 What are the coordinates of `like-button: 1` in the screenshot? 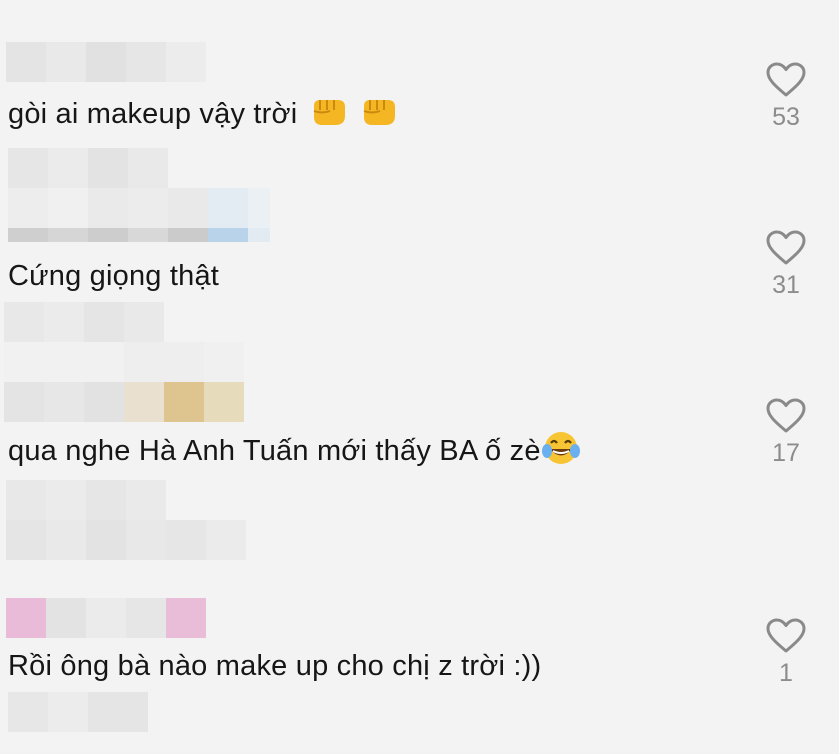 It's located at (786, 653).